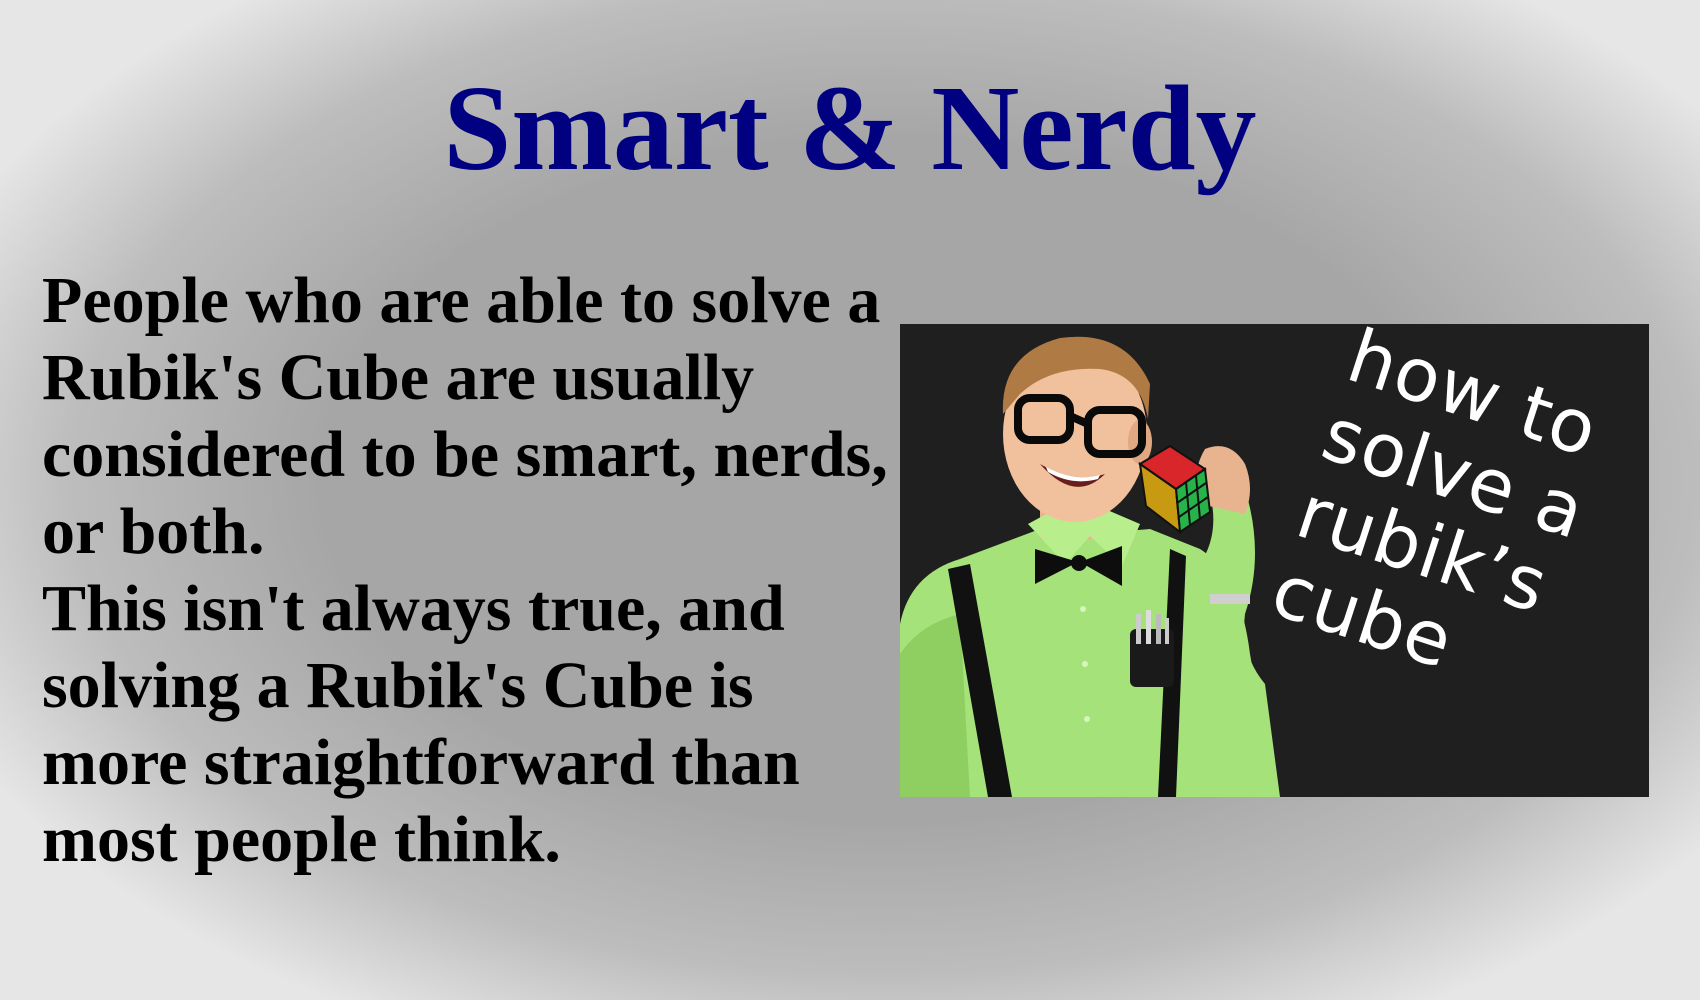  Describe the element at coordinates (1175, 489) in the screenshot. I see `rubiks-cube` at that location.